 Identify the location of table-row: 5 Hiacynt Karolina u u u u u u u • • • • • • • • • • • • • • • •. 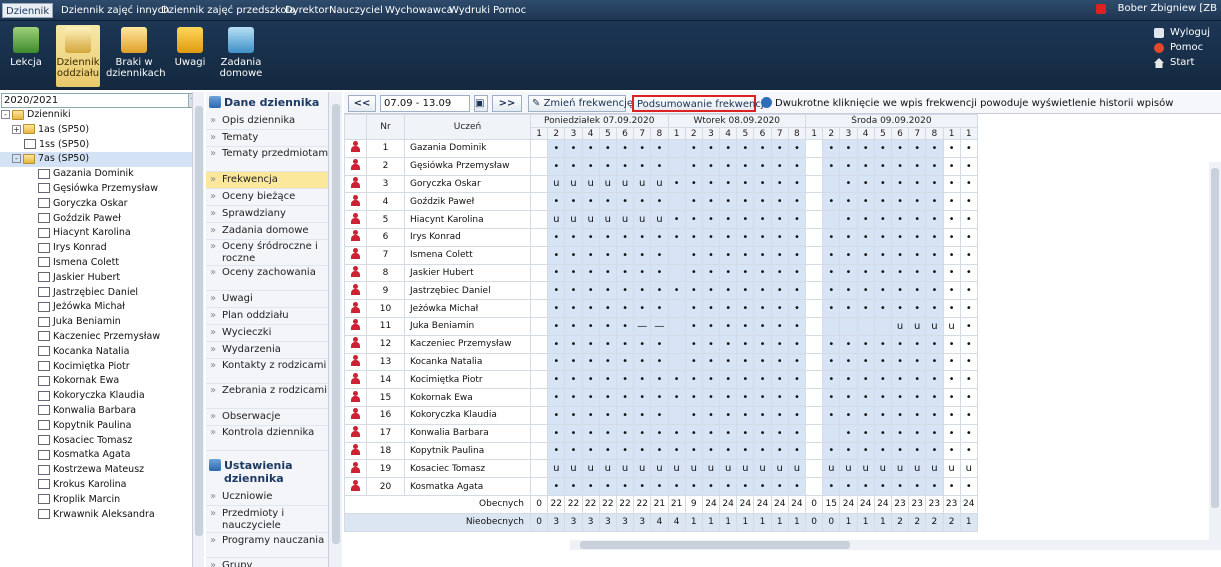
(661, 219).